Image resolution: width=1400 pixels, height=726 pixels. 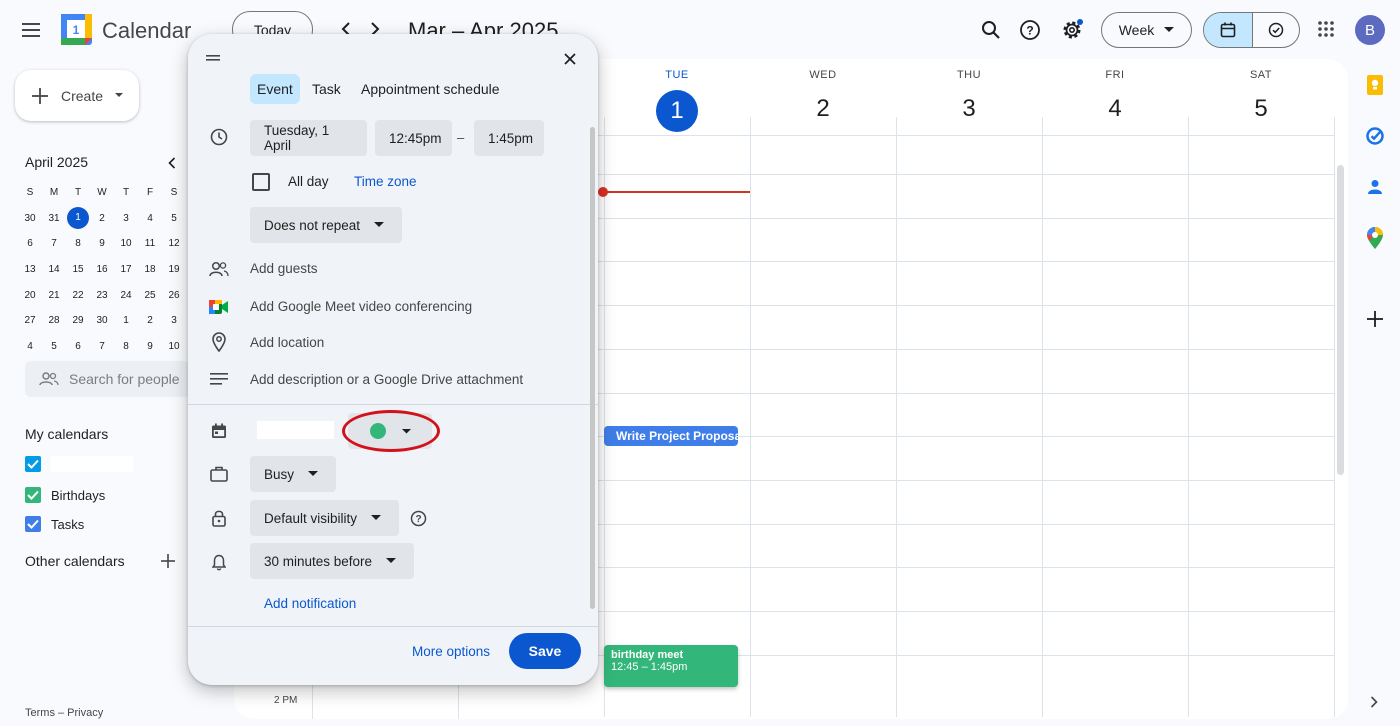 I want to click on add-notification-link: Add notification, so click(x=310, y=603).